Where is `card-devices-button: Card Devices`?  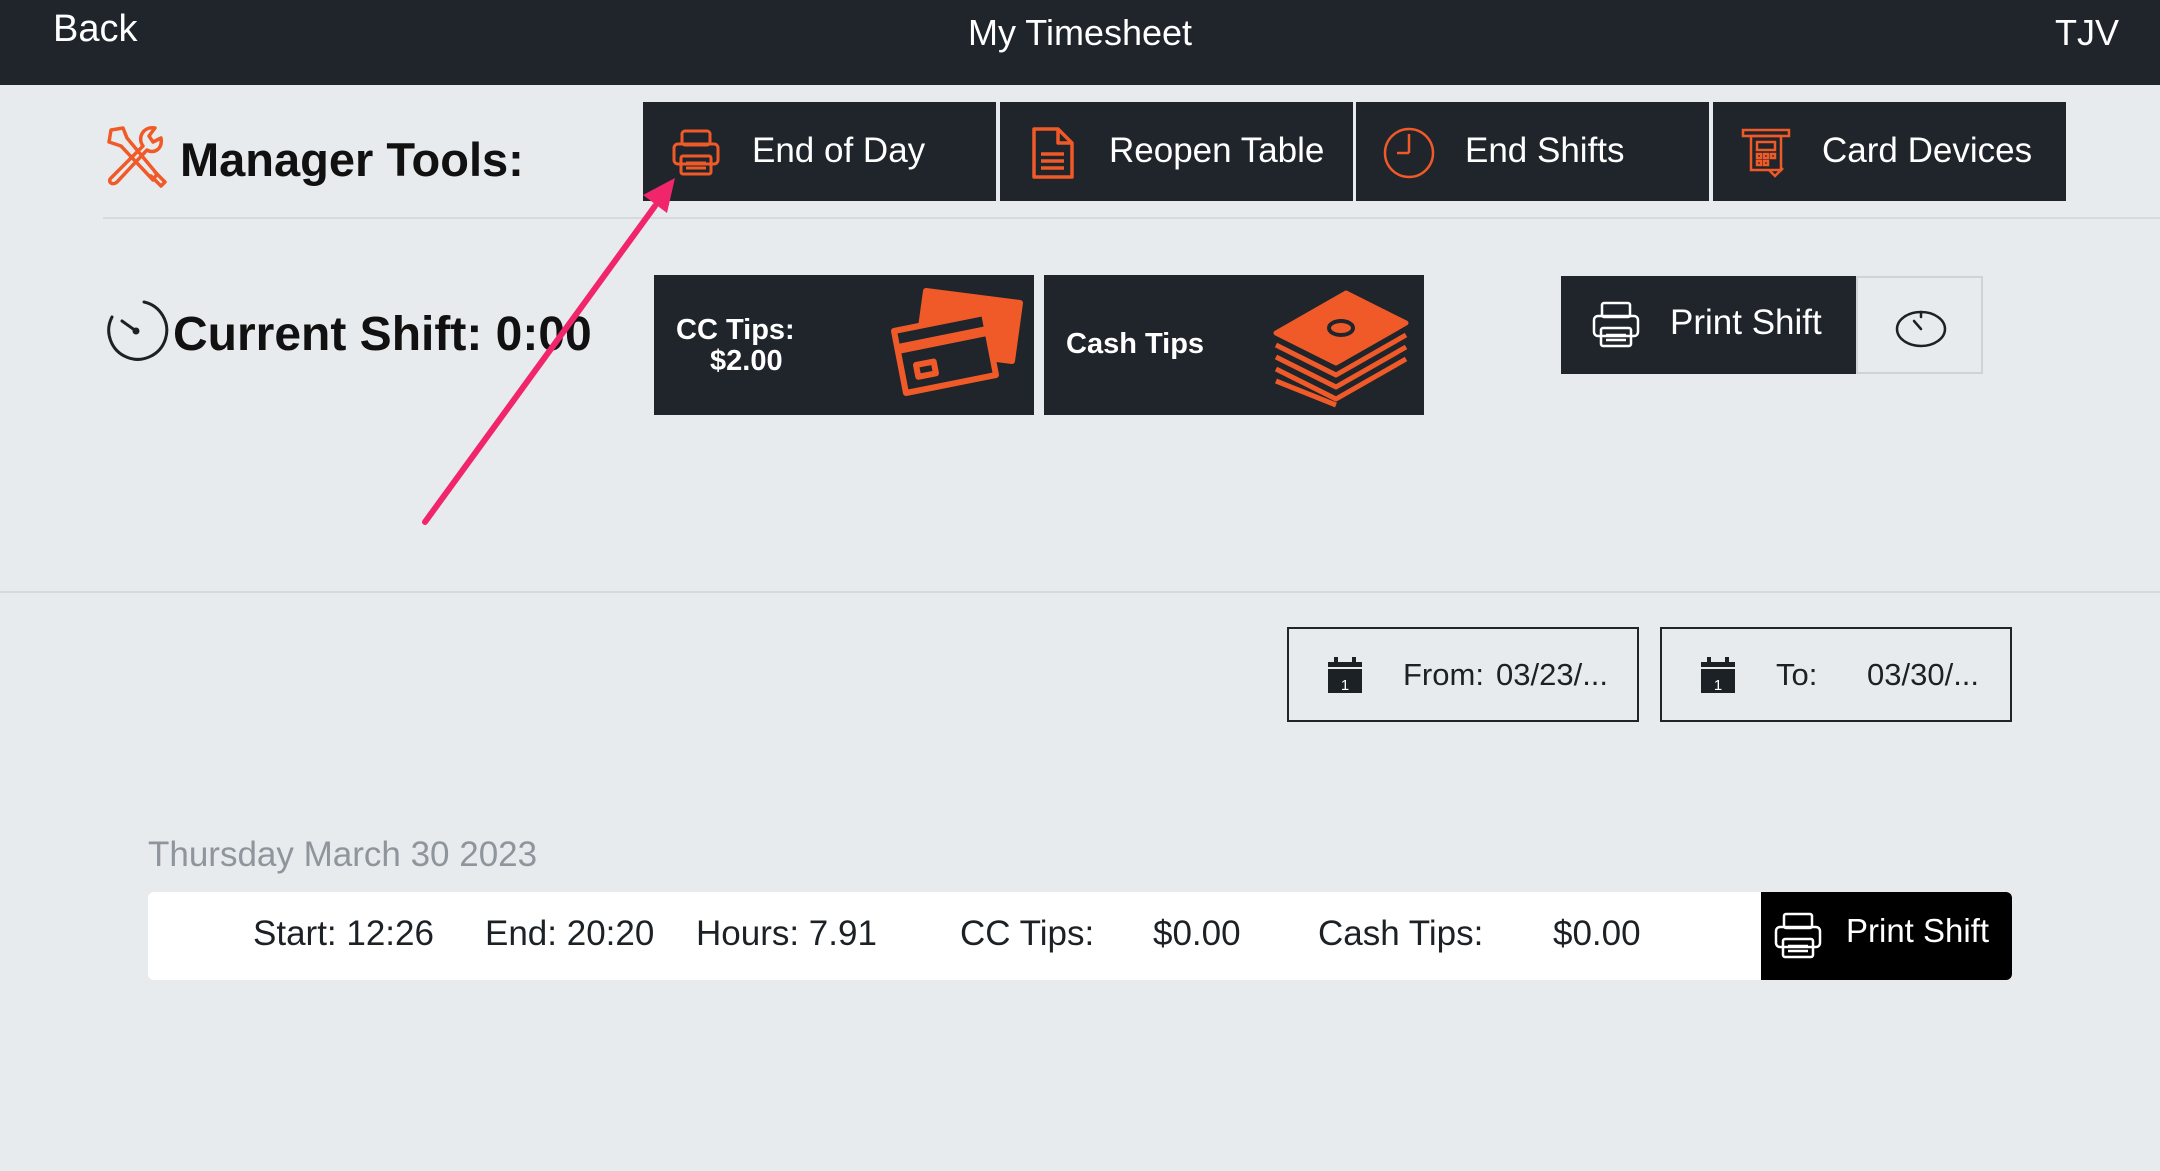 card-devices-button: Card Devices is located at coordinates (1889, 151).